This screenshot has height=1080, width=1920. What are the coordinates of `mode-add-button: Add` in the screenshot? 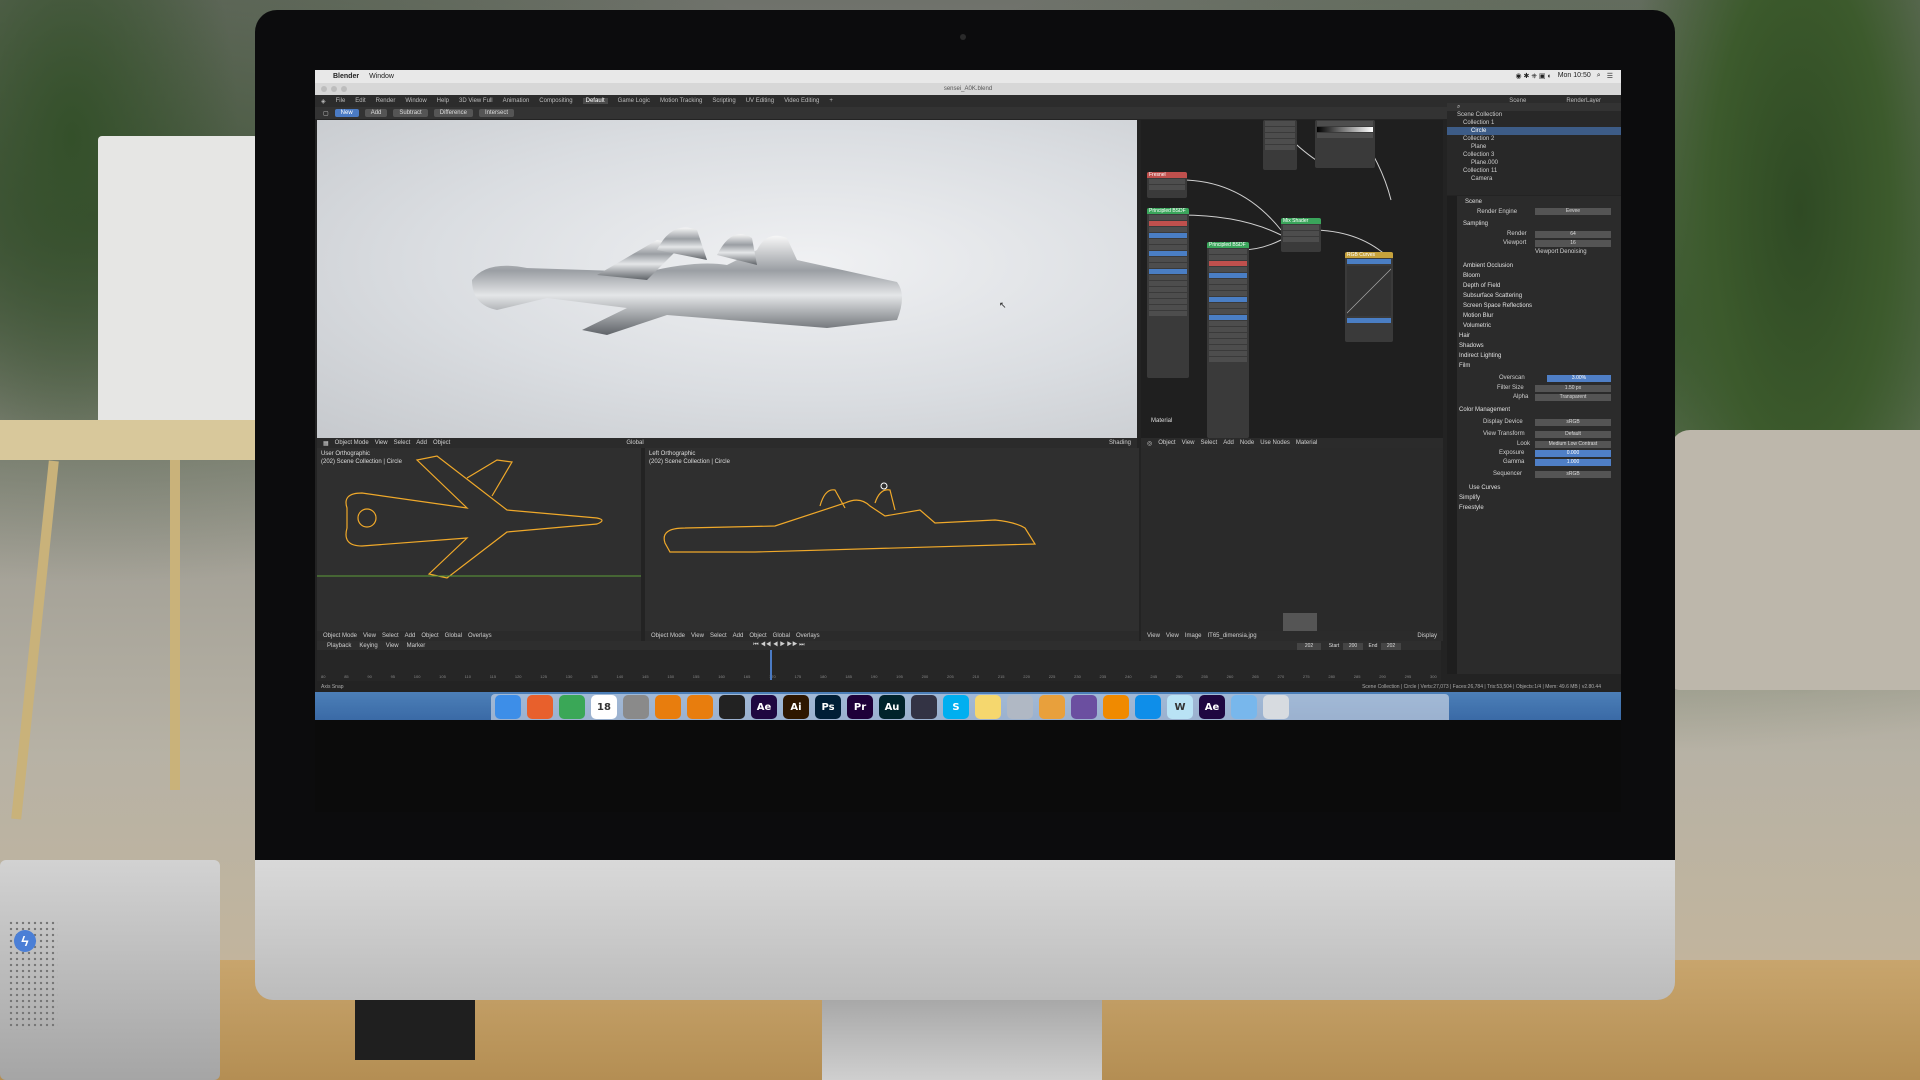 It's located at (376, 113).